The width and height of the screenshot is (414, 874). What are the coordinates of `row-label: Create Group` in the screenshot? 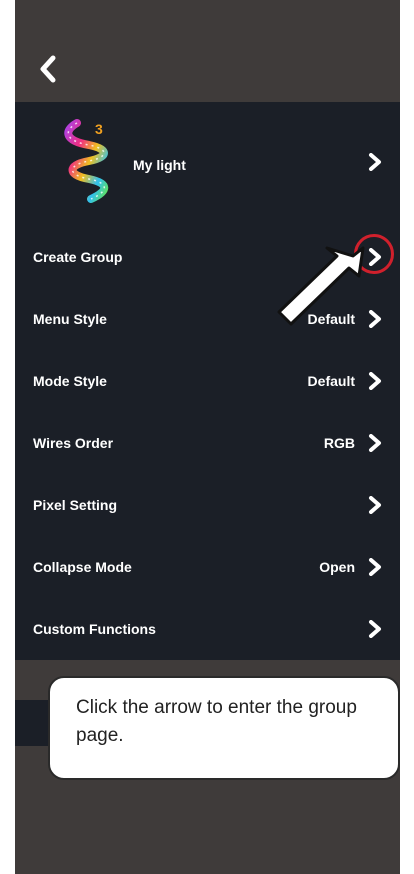 It's located at (78, 257).